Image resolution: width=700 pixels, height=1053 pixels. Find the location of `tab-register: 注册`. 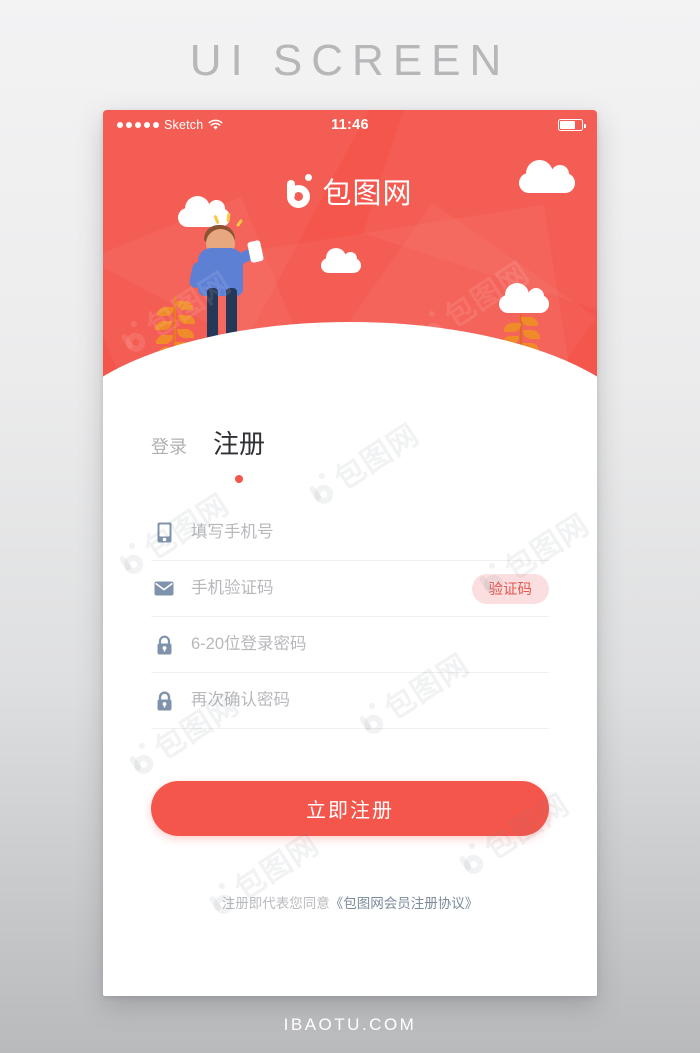

tab-register: 注册 is located at coordinates (239, 453).